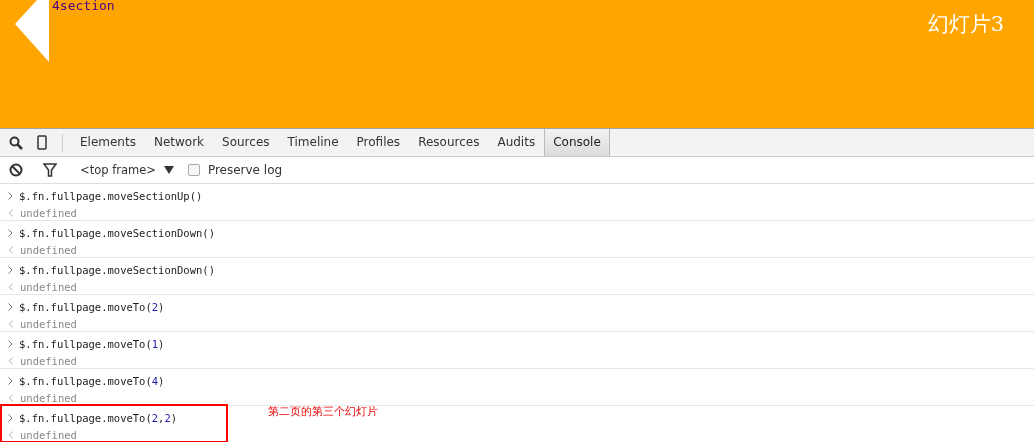 This screenshot has height=442, width=1034. Describe the element at coordinates (323, 411) in the screenshot. I see `annotation-text: 第二页的第三个幻灯片` at that location.